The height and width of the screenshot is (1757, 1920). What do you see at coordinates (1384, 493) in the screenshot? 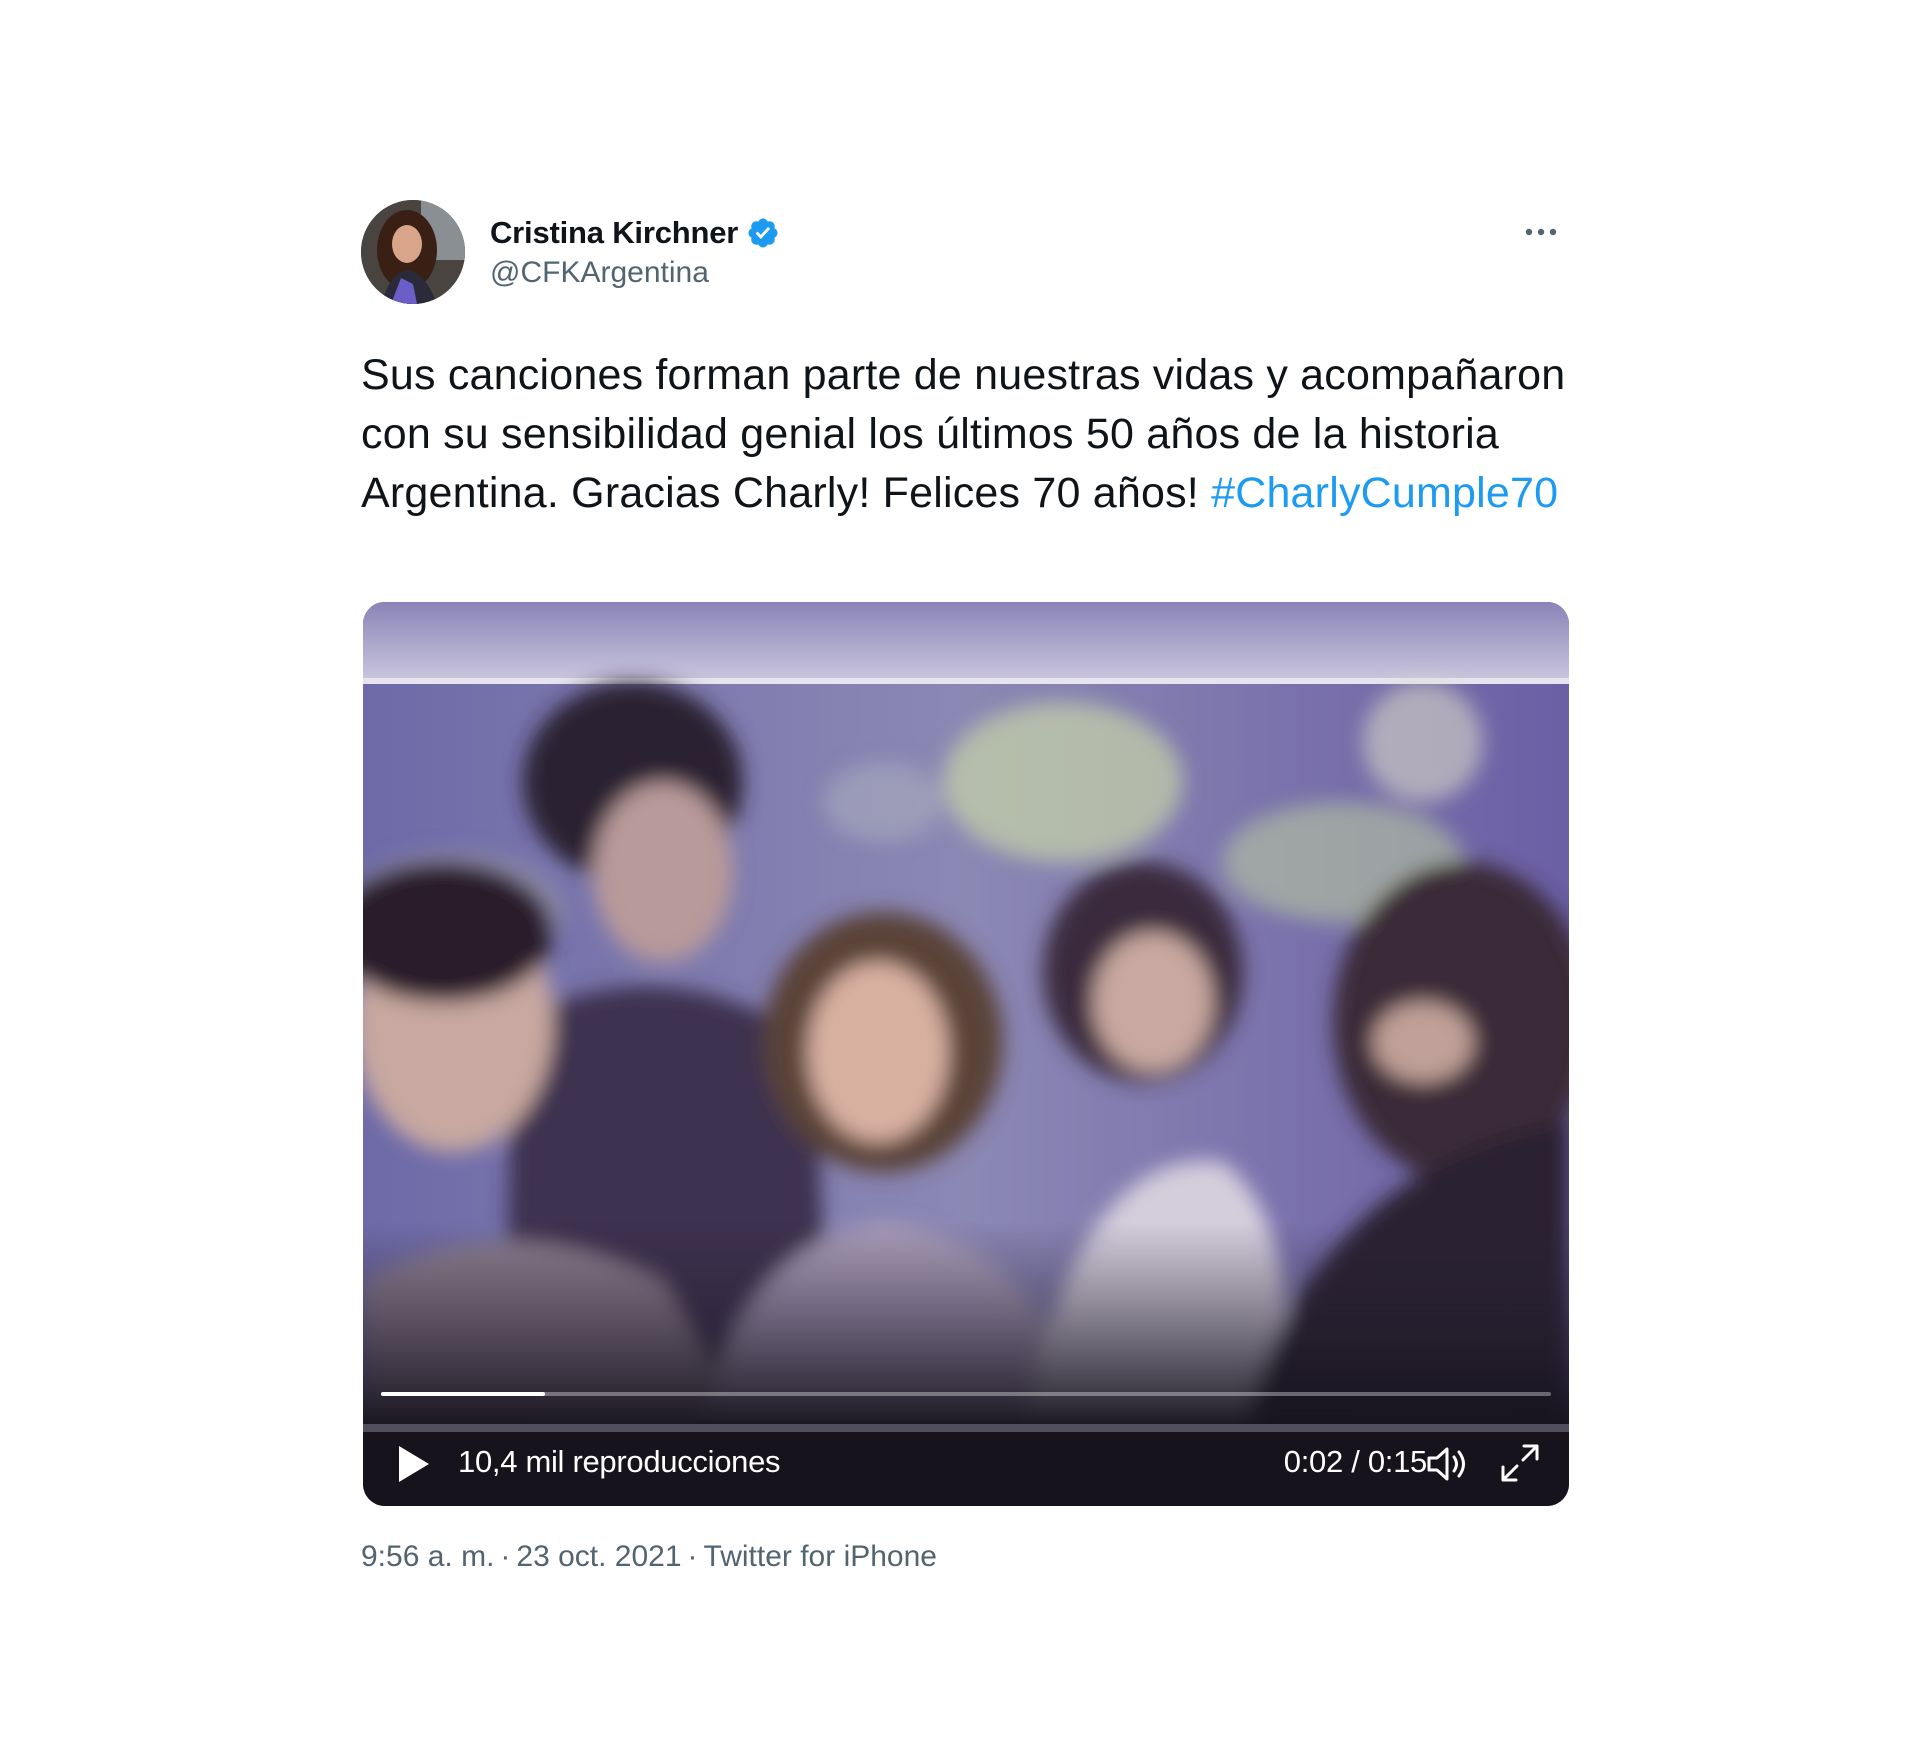
I see `hashtag-link: #CharlyCumple70` at bounding box center [1384, 493].